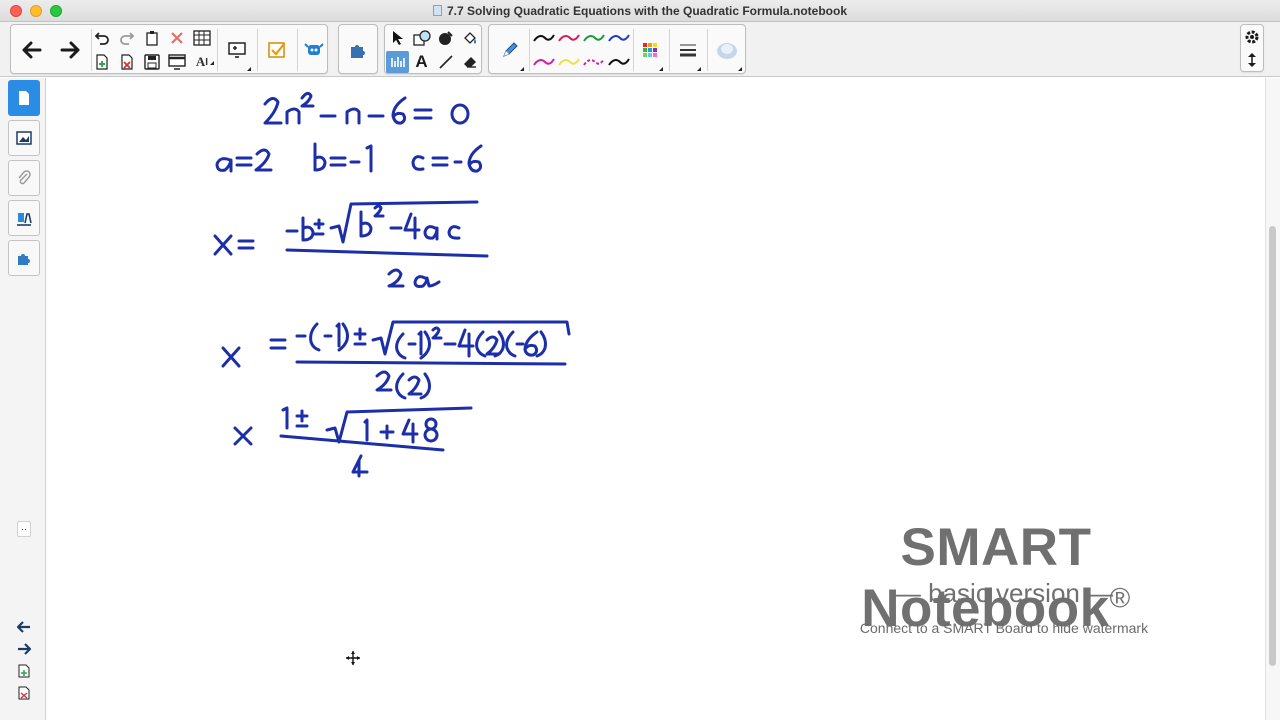 Image resolution: width=1280 pixels, height=720 pixels. I want to click on properties-icon, so click(24, 219).